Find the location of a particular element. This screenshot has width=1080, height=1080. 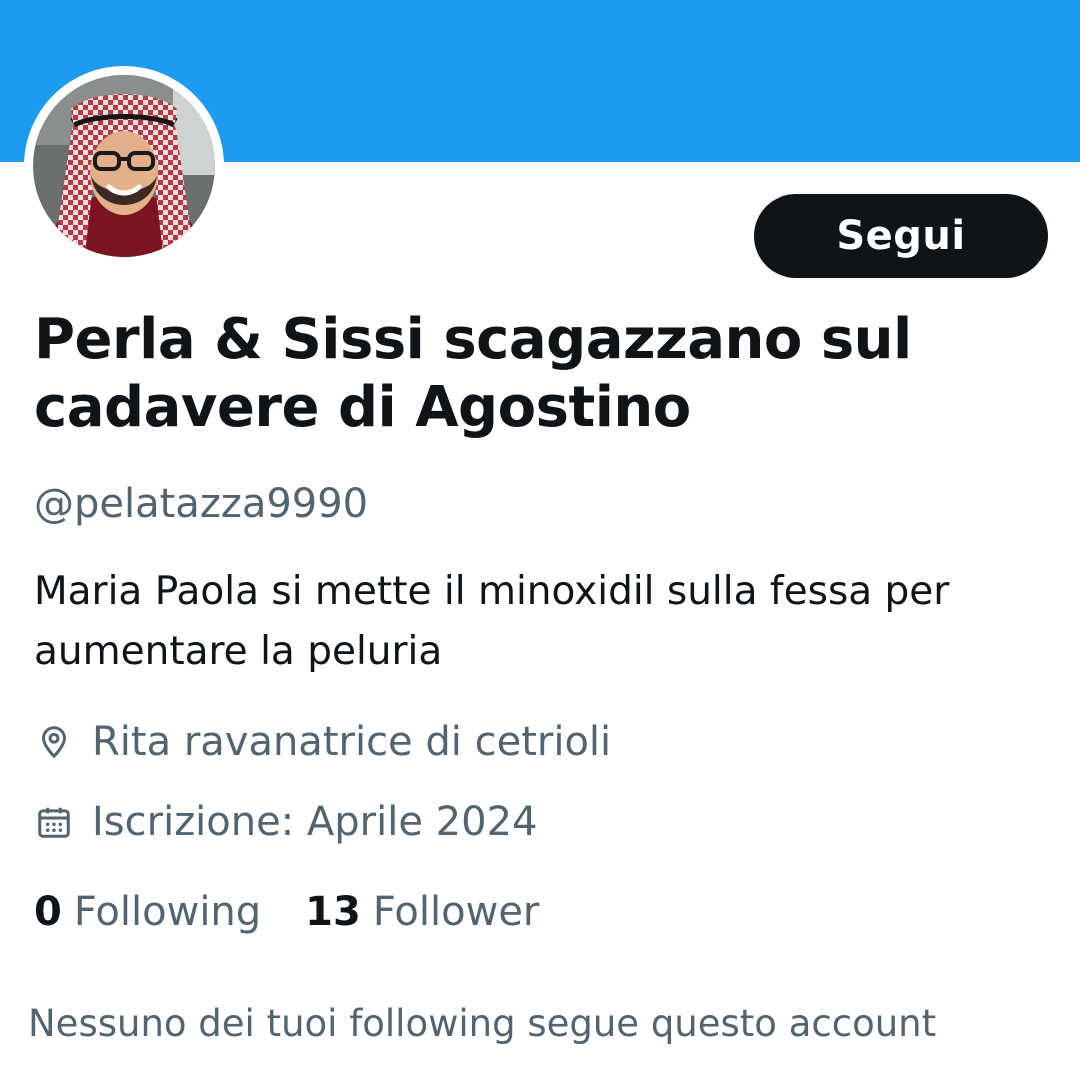

following-link: 0 Following is located at coordinates (147, 912).